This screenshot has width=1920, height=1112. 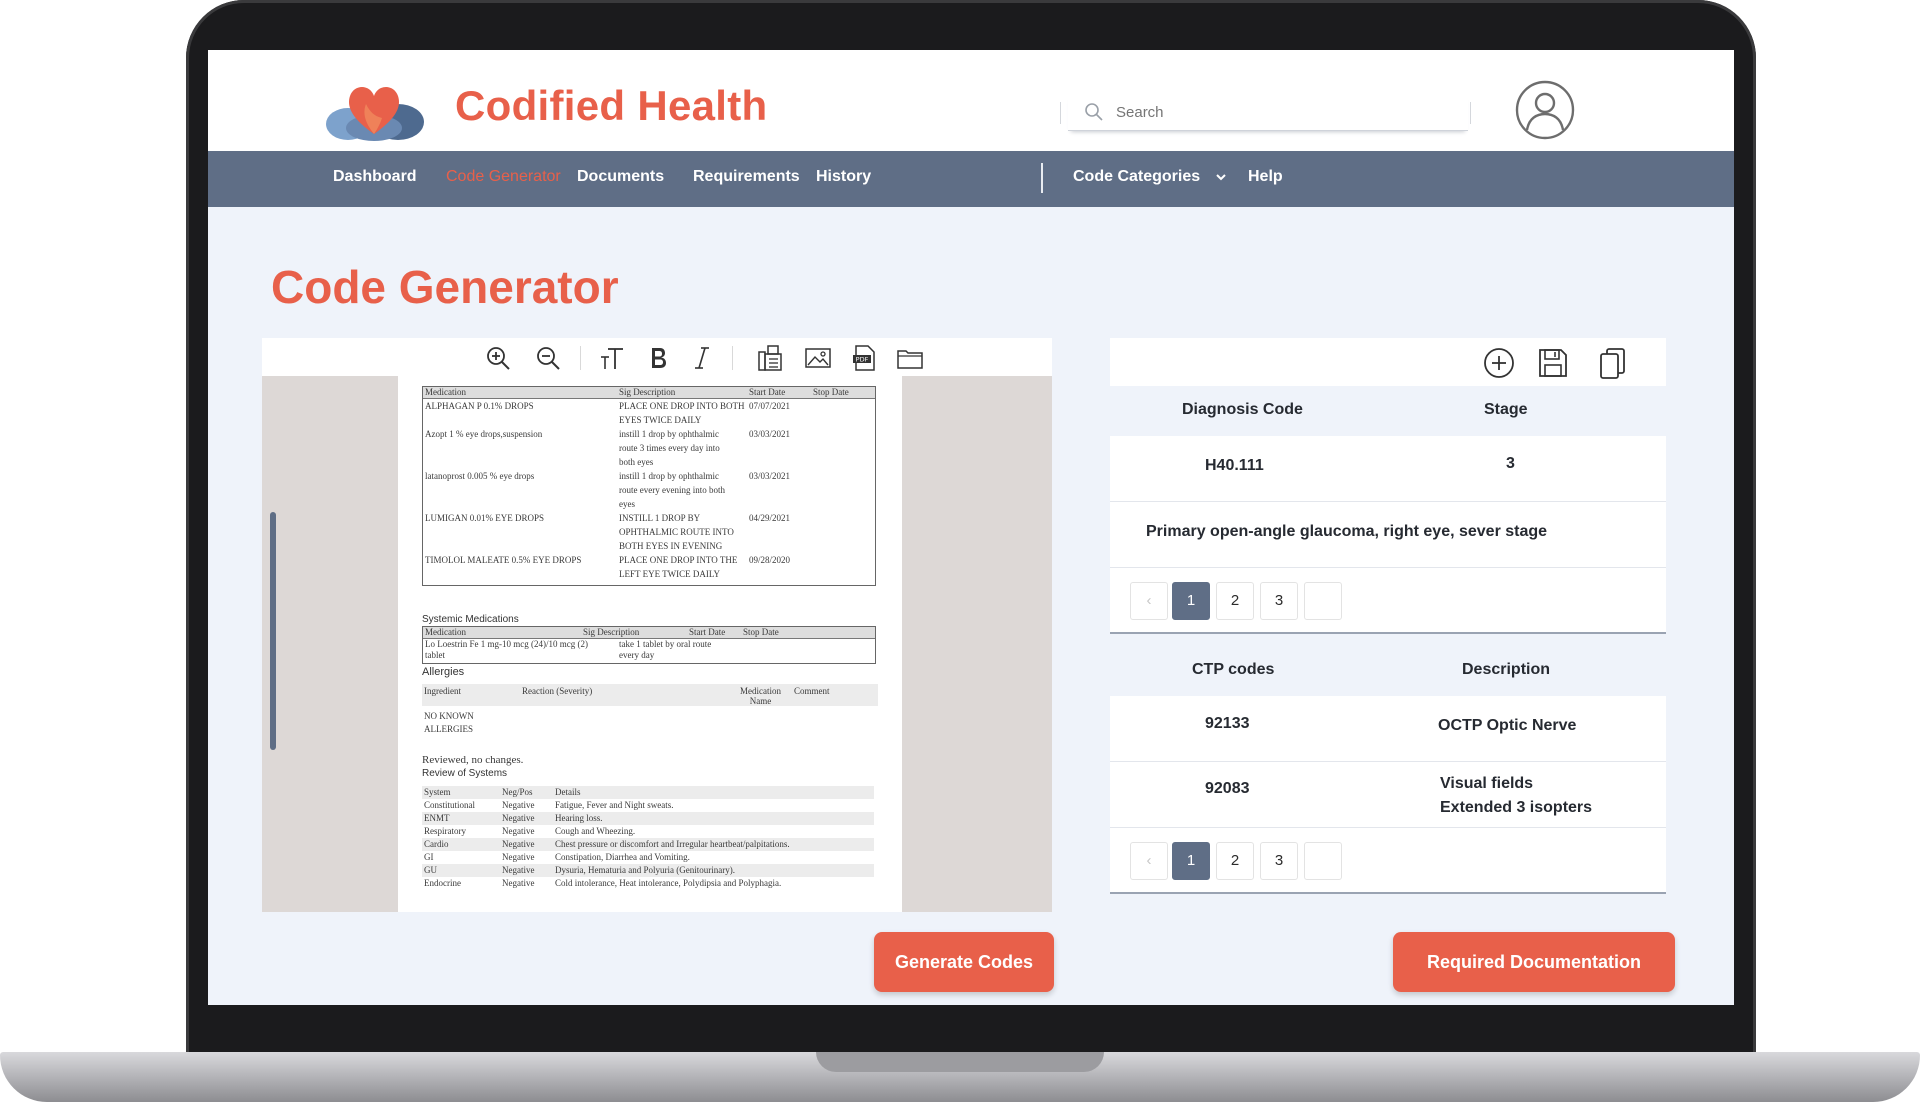 I want to click on save-icon, so click(x=1553, y=363).